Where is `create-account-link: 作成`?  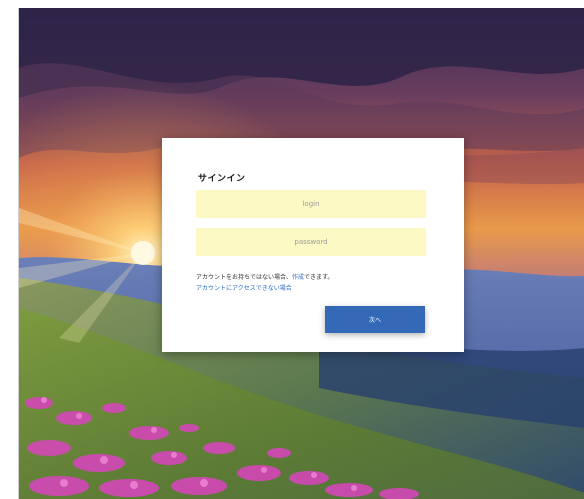
create-account-link: 作成 is located at coordinates (298, 277).